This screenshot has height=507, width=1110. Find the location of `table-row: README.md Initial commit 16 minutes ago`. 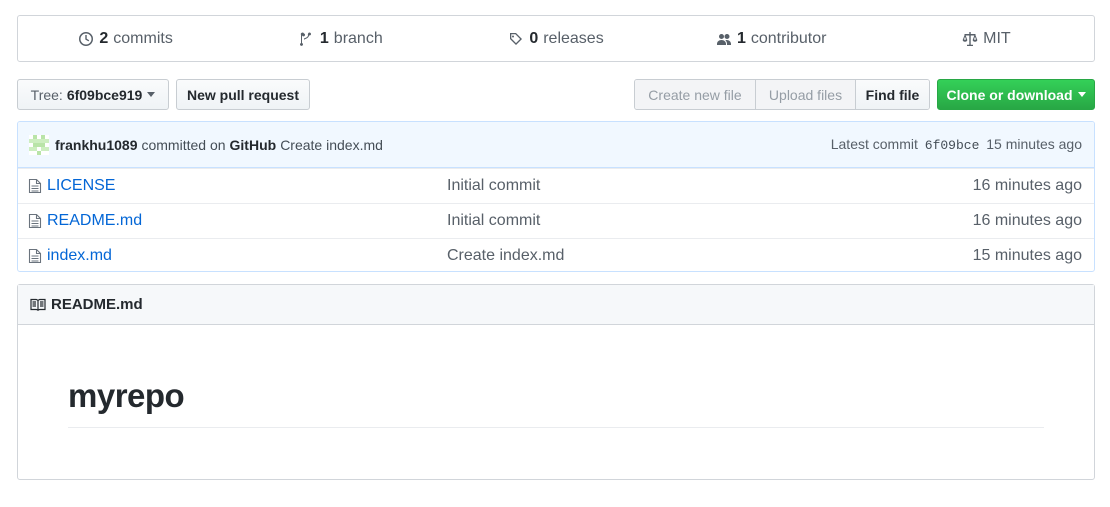

table-row: README.md Initial commit 16 minutes ago is located at coordinates (556, 220).